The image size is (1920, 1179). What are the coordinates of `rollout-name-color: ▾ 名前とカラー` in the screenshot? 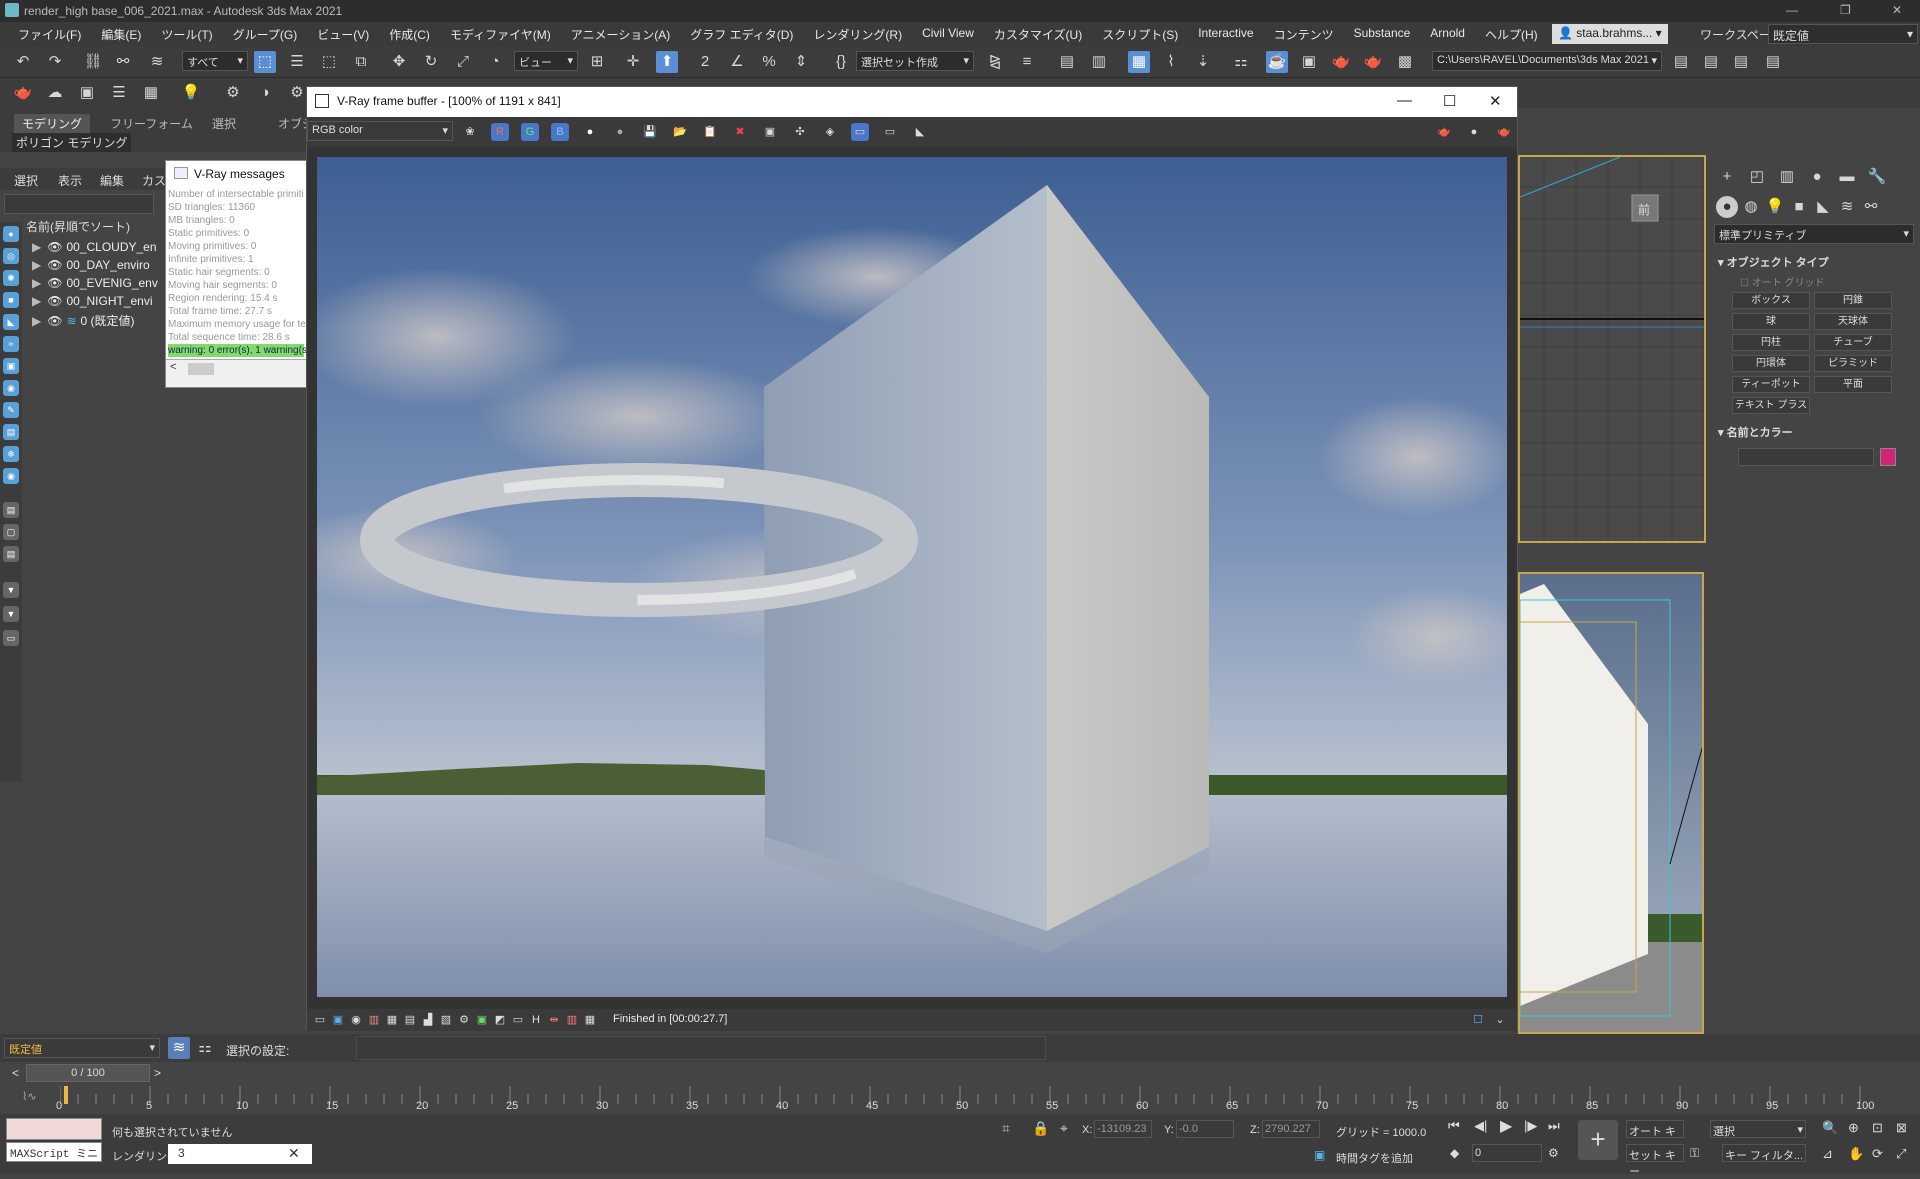 It's located at (1755, 432).